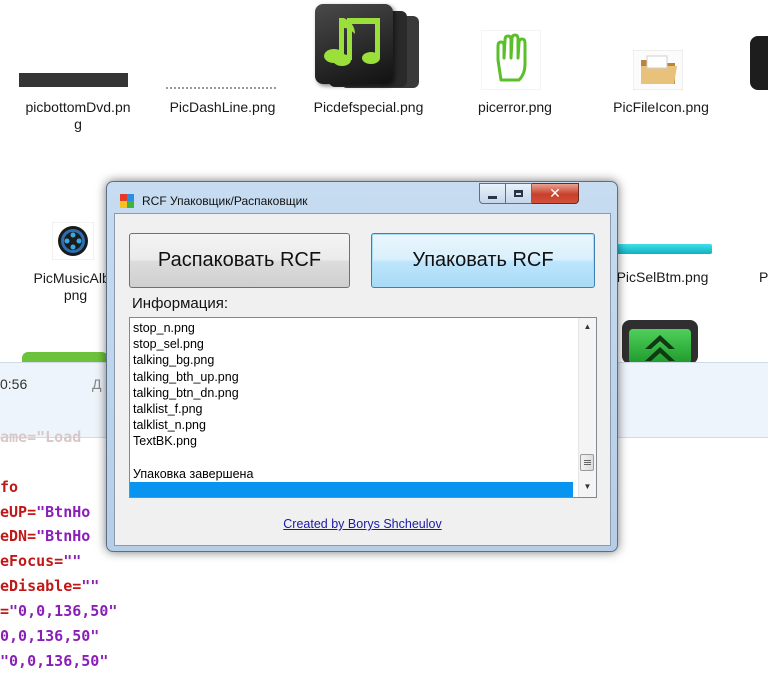 This screenshot has height=673, width=768. I want to click on close-button: ✕, so click(555, 193).